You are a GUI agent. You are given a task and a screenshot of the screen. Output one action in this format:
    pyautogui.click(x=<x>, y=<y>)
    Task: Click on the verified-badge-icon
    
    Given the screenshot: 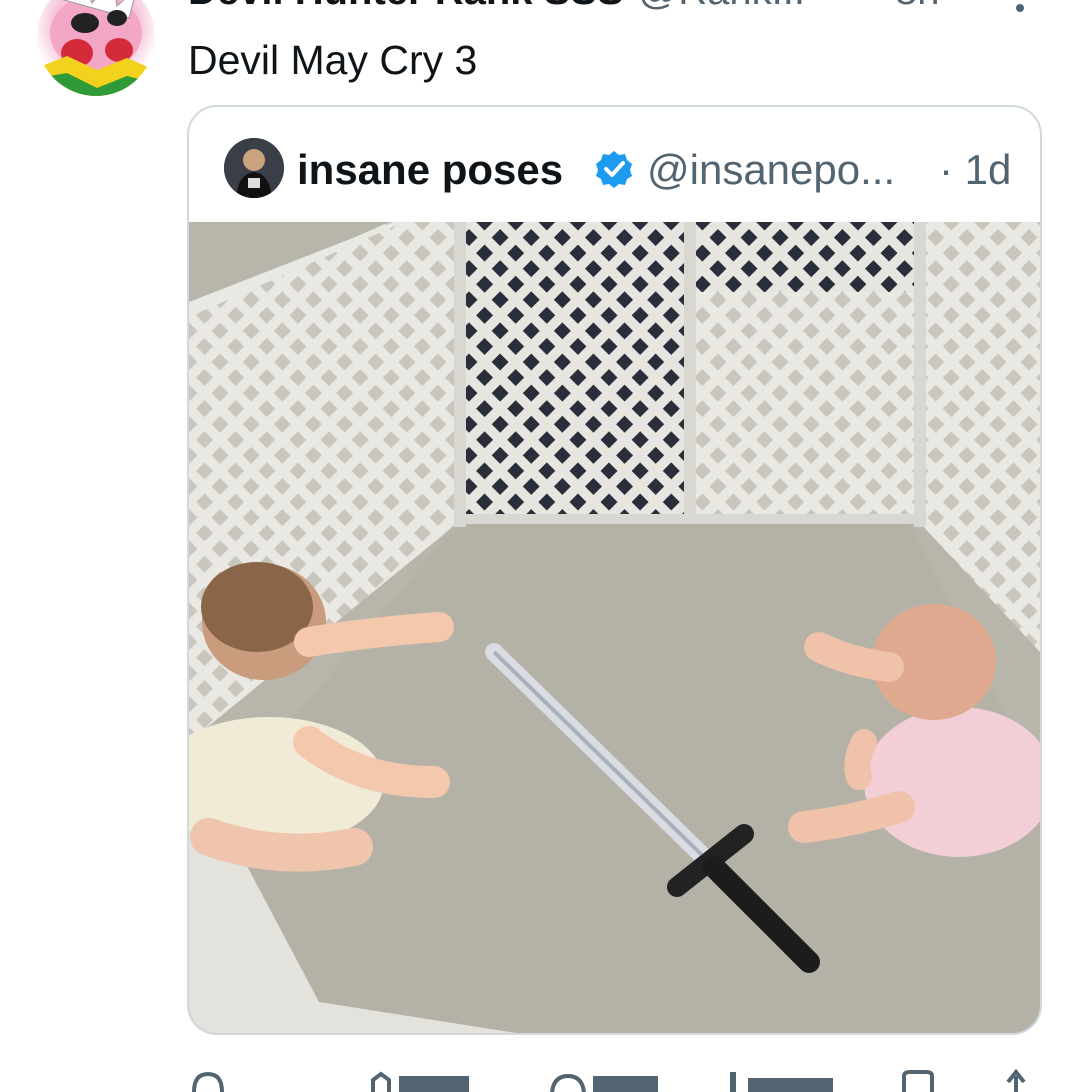 What is the action you would take?
    pyautogui.click(x=614, y=169)
    